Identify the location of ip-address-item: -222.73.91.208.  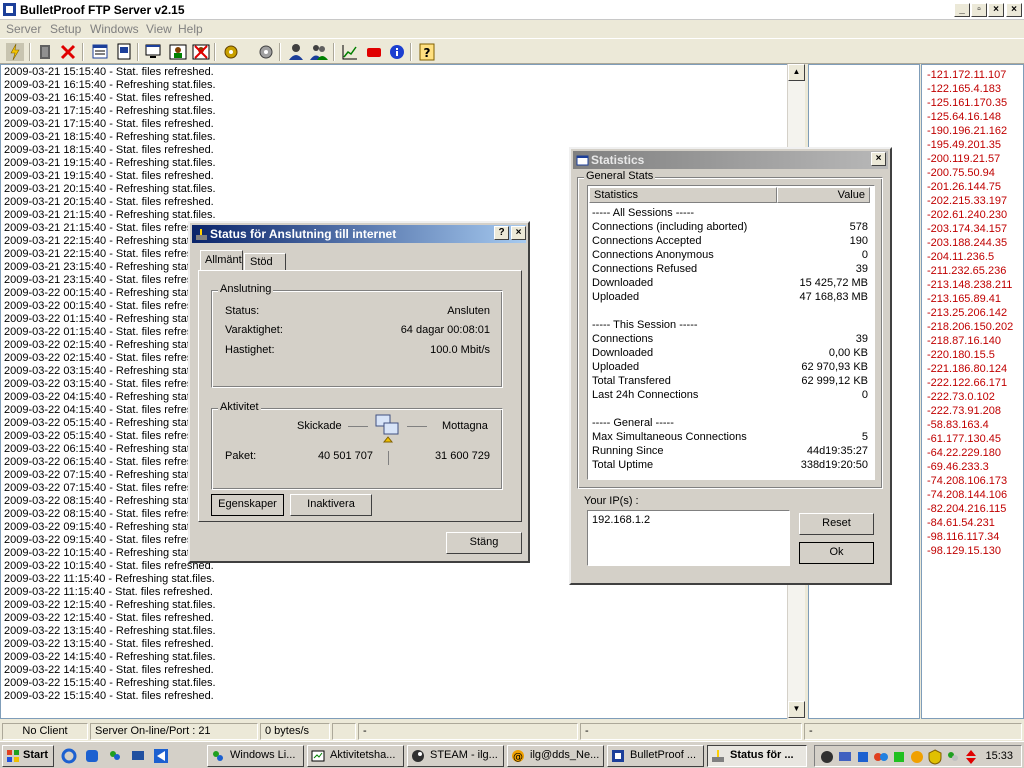
(970, 411).